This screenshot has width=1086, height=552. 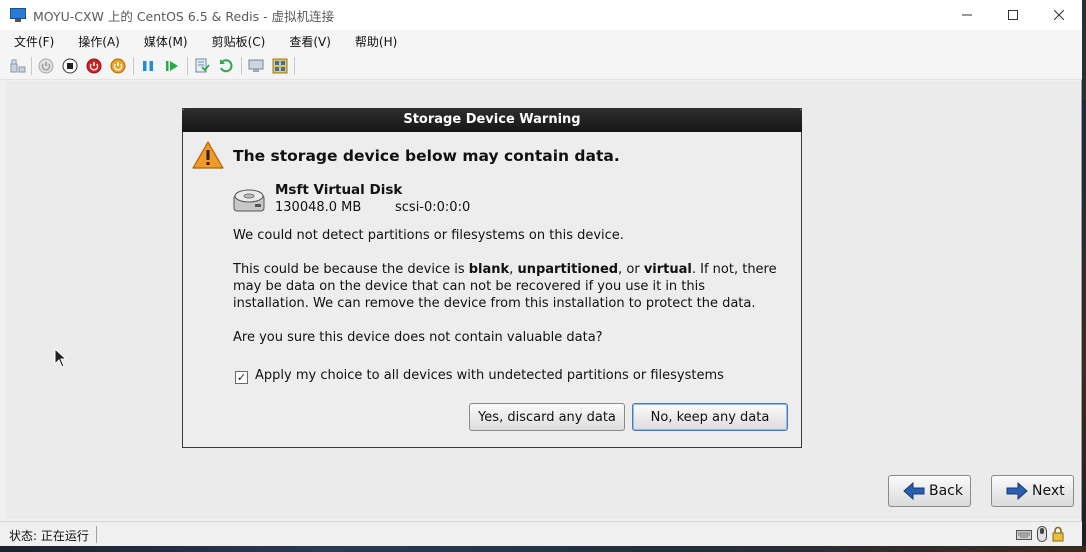 I want to click on reason-separator: , or, so click(x=631, y=269).